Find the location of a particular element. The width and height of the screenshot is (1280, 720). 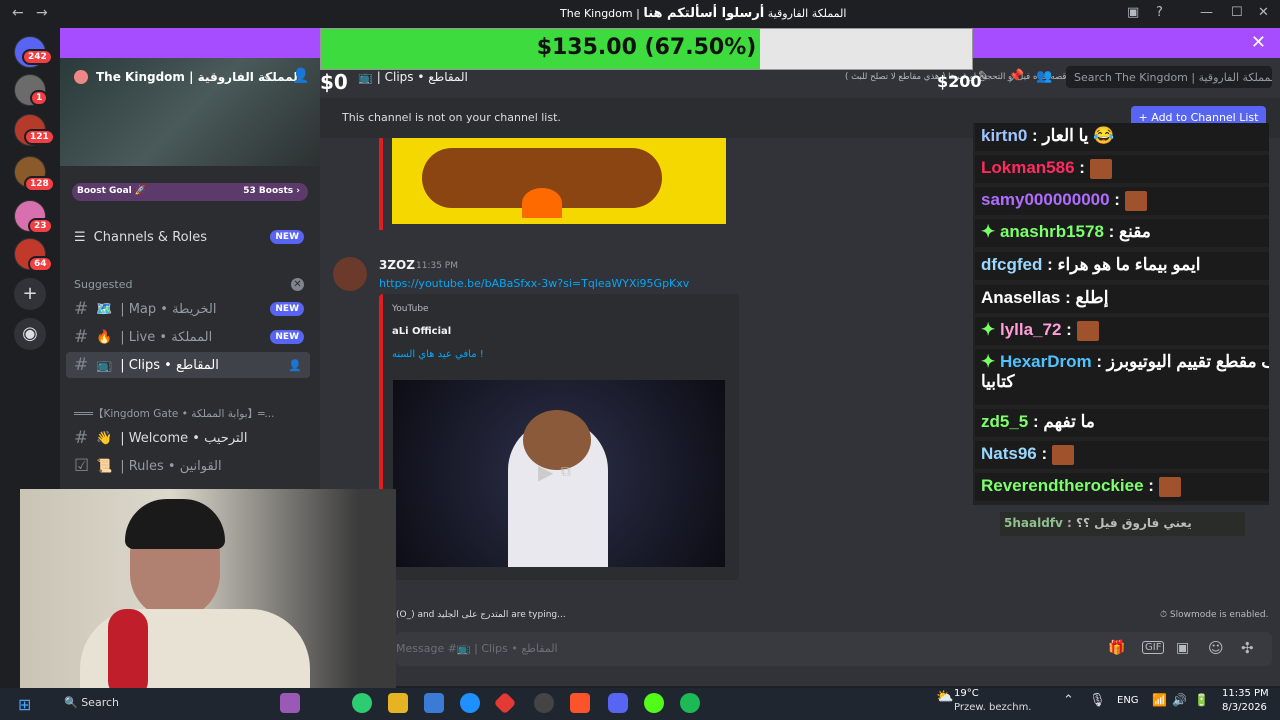

help-icon: ? is located at coordinates (1159, 12).